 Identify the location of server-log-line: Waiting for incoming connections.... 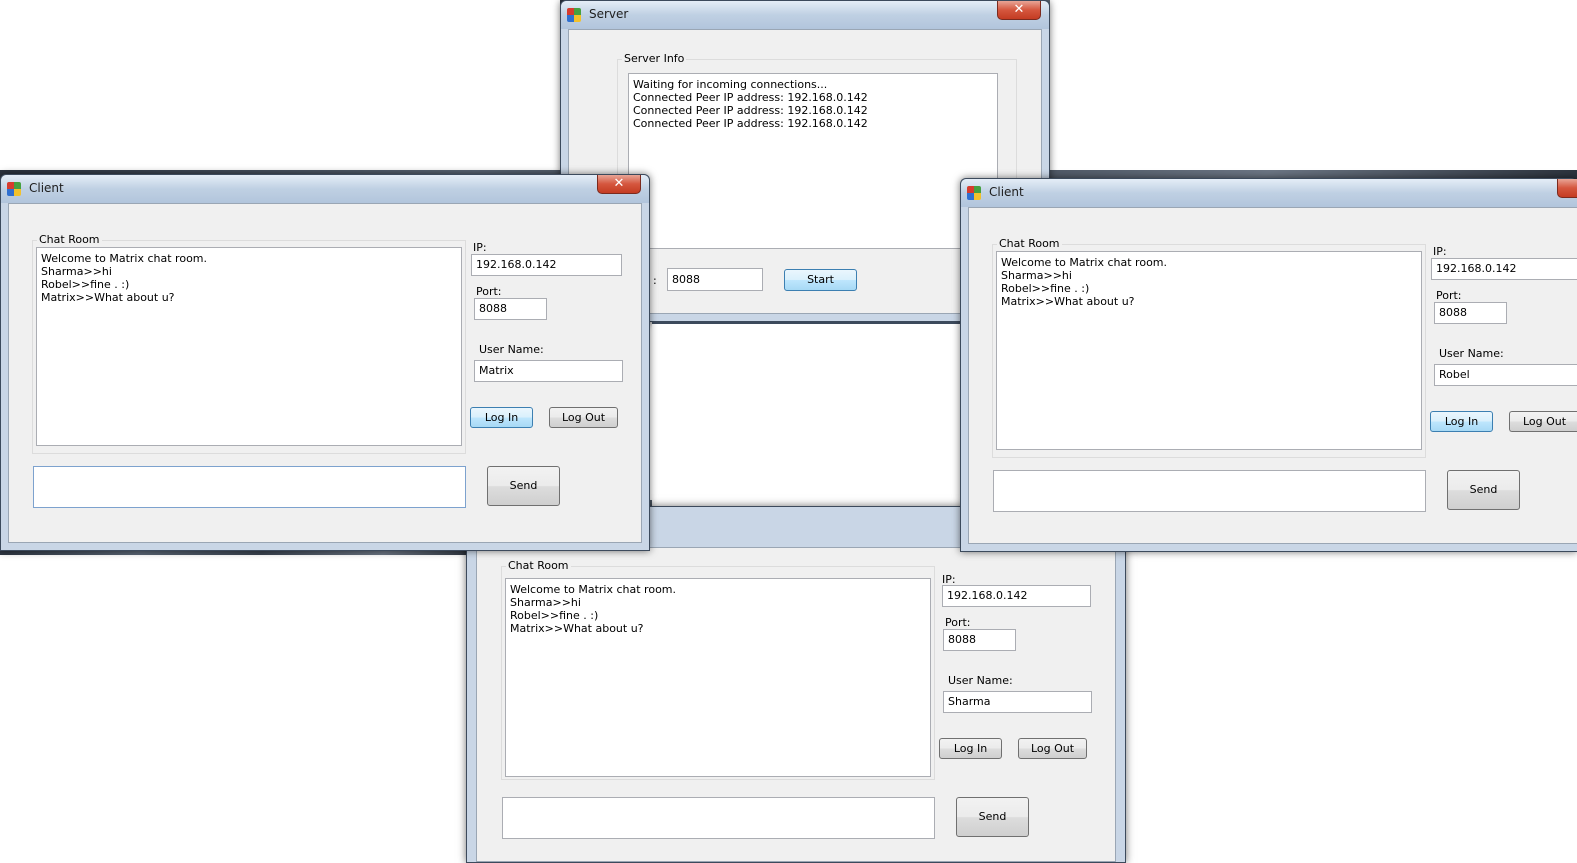
(730, 84).